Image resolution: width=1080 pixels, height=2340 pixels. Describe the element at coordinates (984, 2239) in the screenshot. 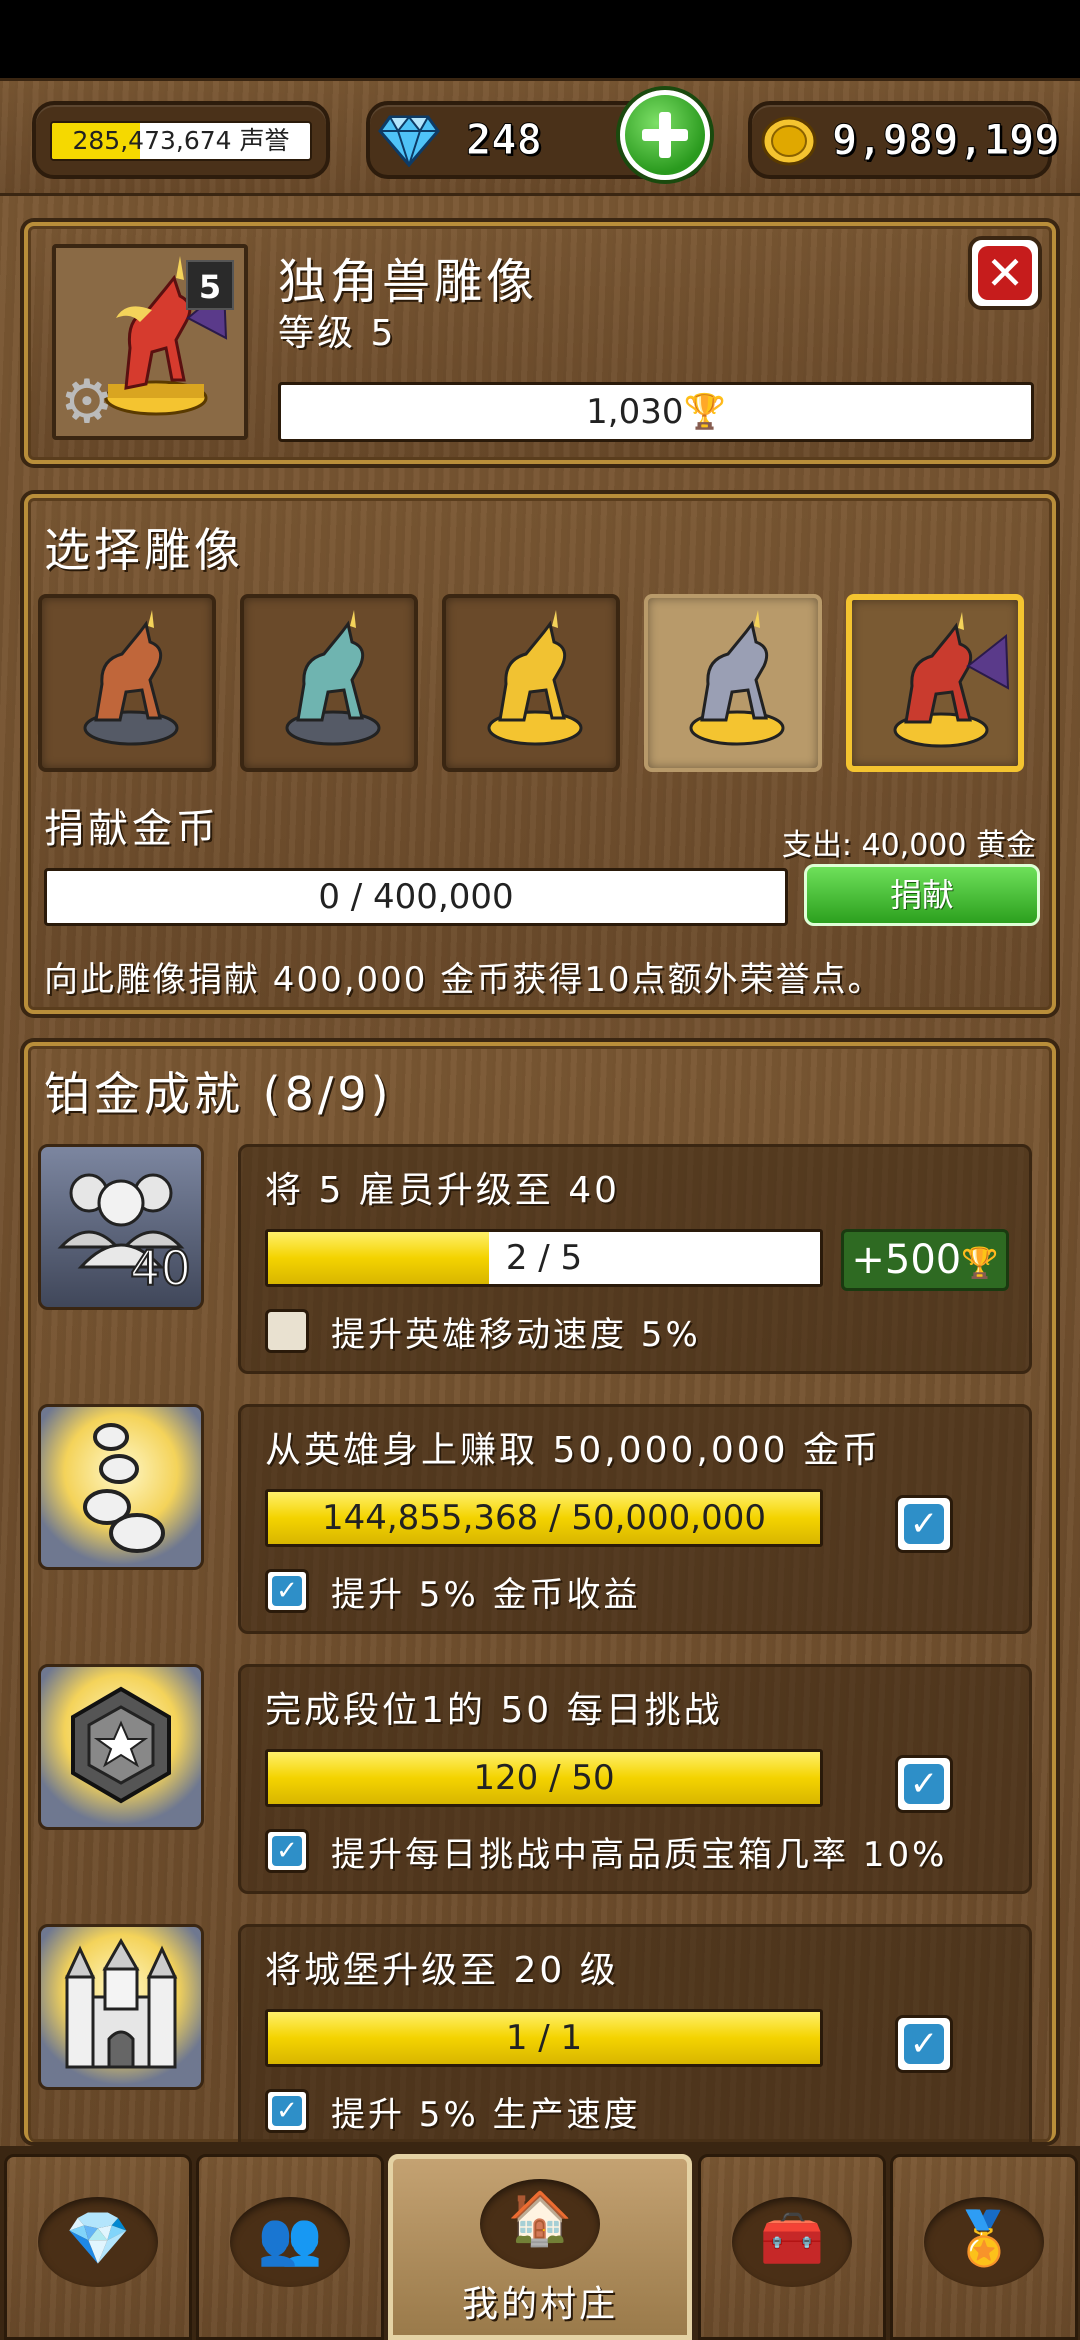

I see `medal-icon: 🏅` at that location.